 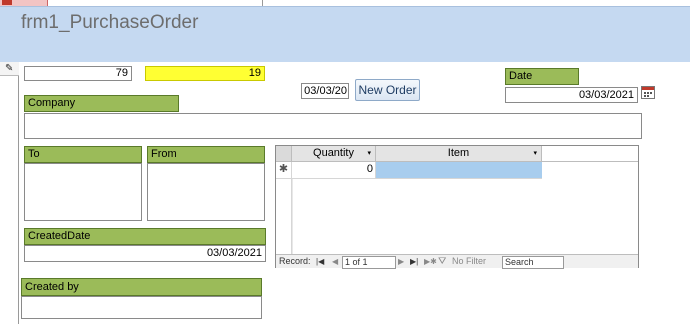 I want to click on column-header-item: Item ▾, so click(x=459, y=154).